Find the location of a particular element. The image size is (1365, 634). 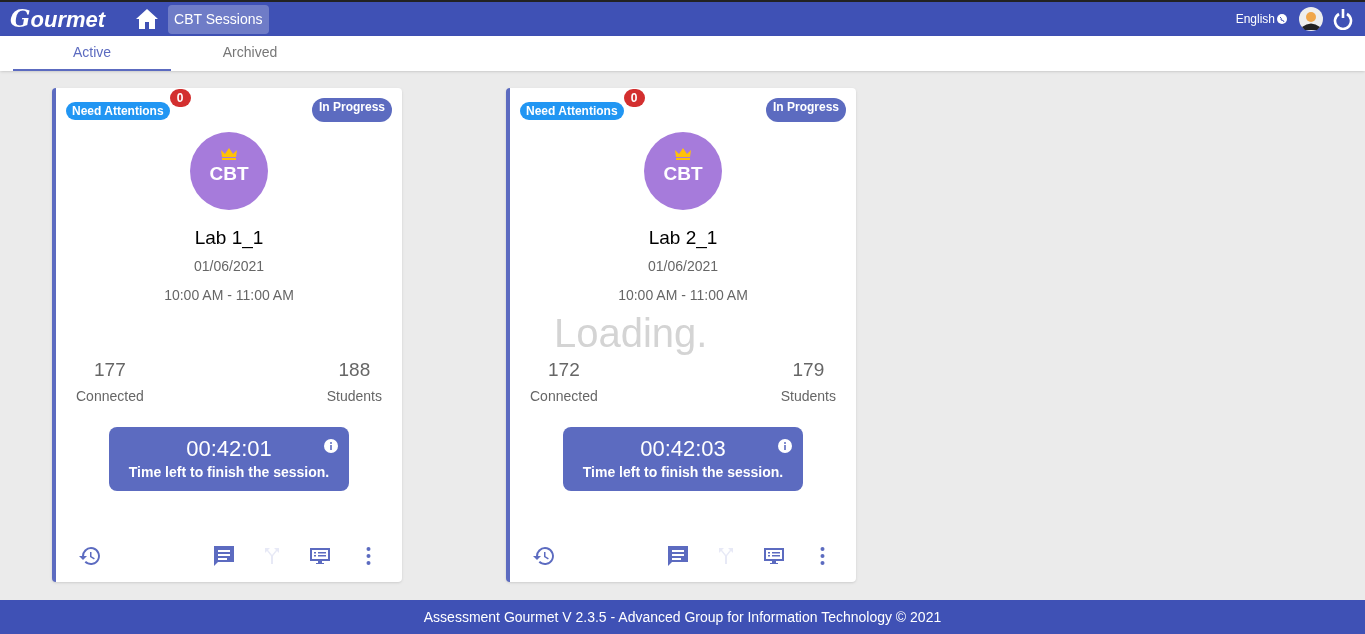

footer-text: Assessment Gourmet V 2.3.5 - Advanced Group for Information Technology © 2021 is located at coordinates (682, 617).